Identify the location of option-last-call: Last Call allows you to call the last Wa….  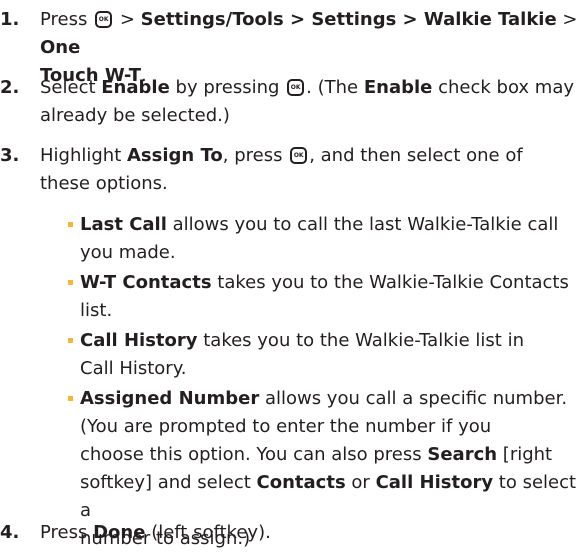
(326, 239).